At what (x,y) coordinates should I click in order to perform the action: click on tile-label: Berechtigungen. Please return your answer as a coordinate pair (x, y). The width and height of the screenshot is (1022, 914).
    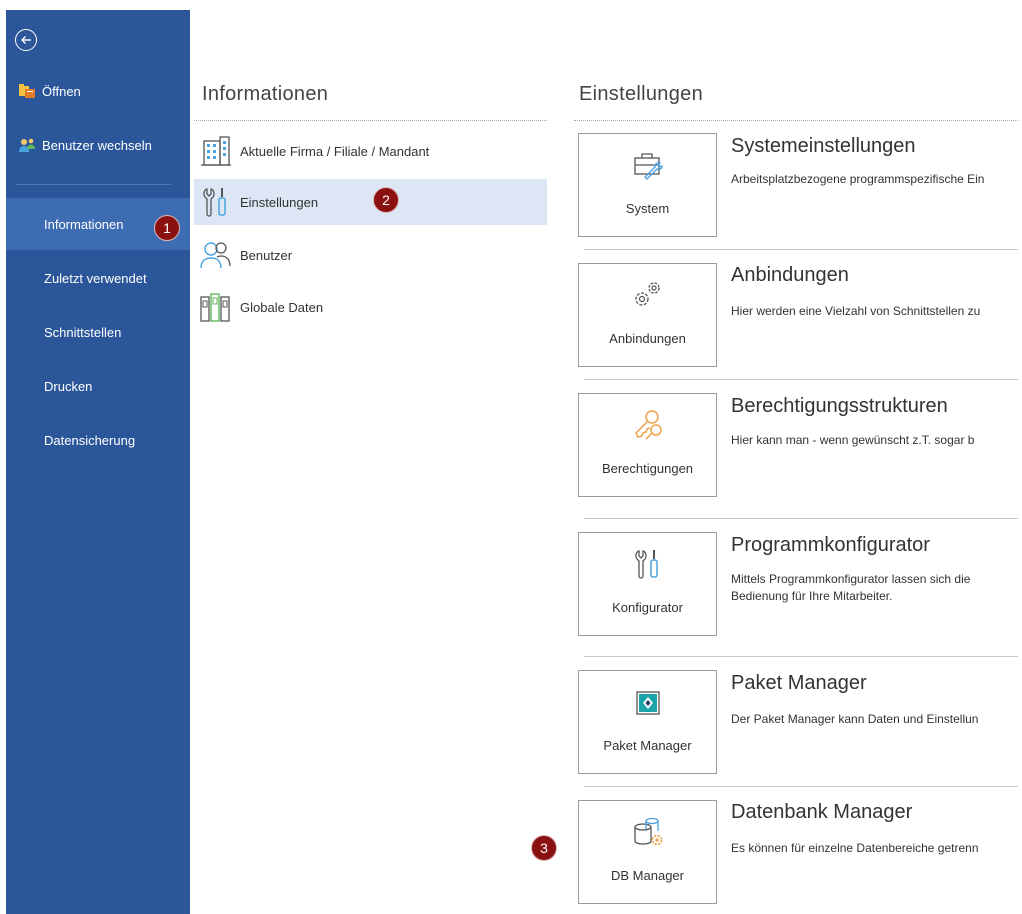
    Looking at the image, I should click on (647, 468).